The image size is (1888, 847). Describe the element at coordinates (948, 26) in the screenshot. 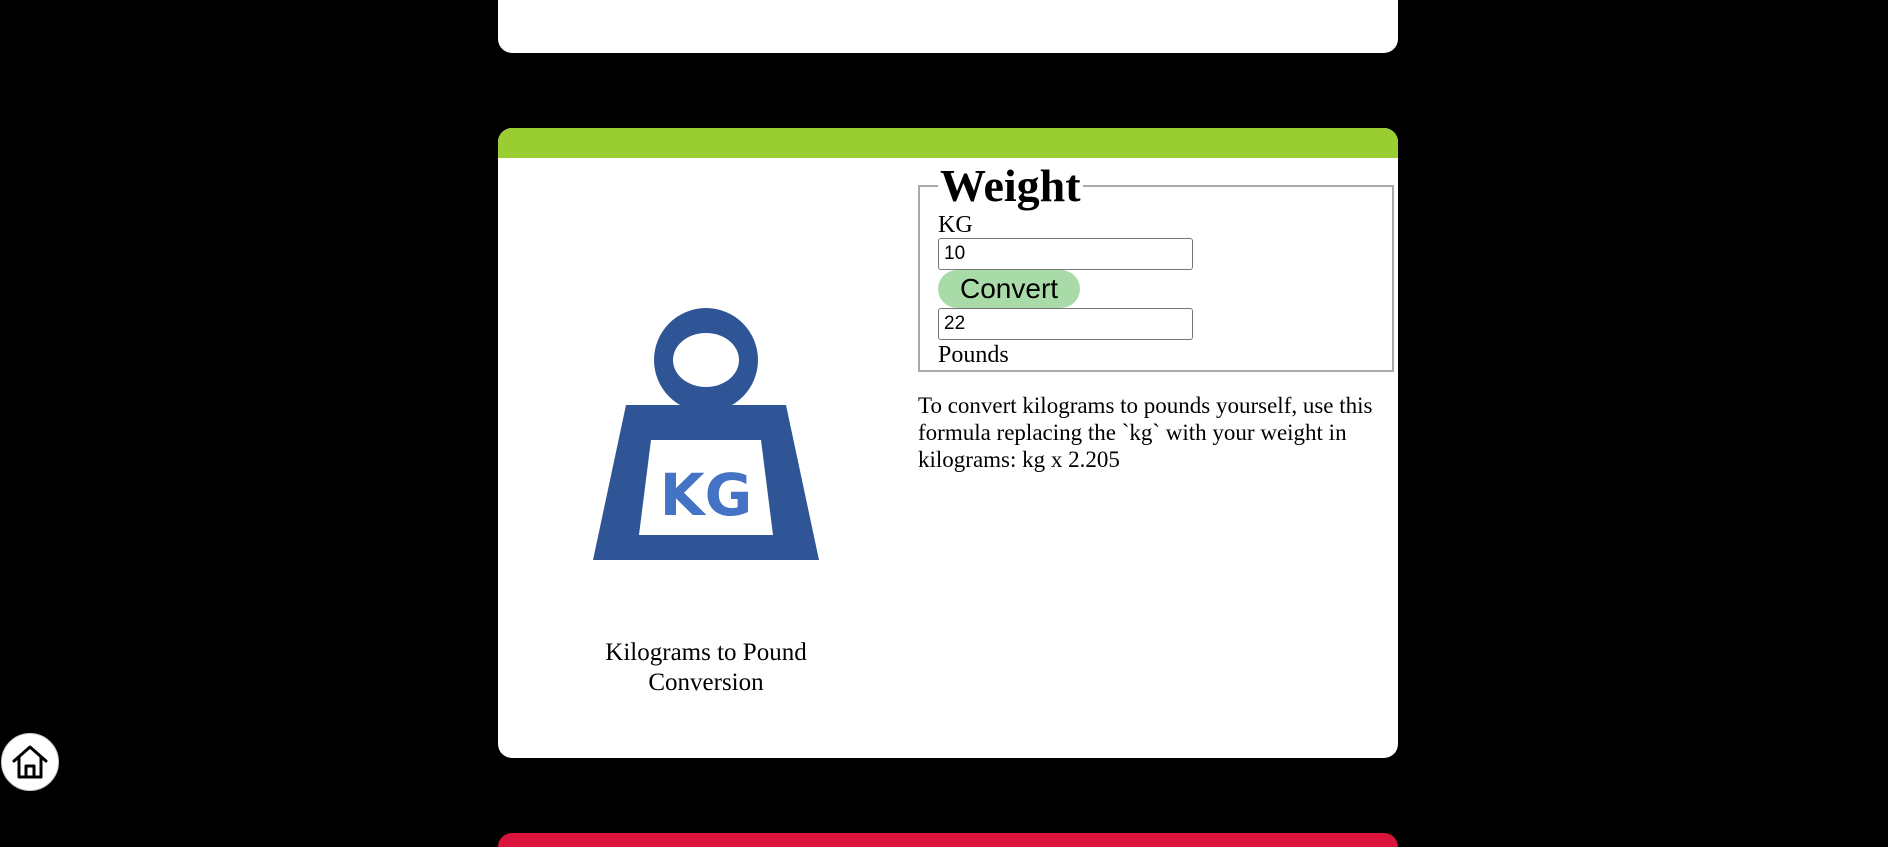

I see `previous-card` at that location.